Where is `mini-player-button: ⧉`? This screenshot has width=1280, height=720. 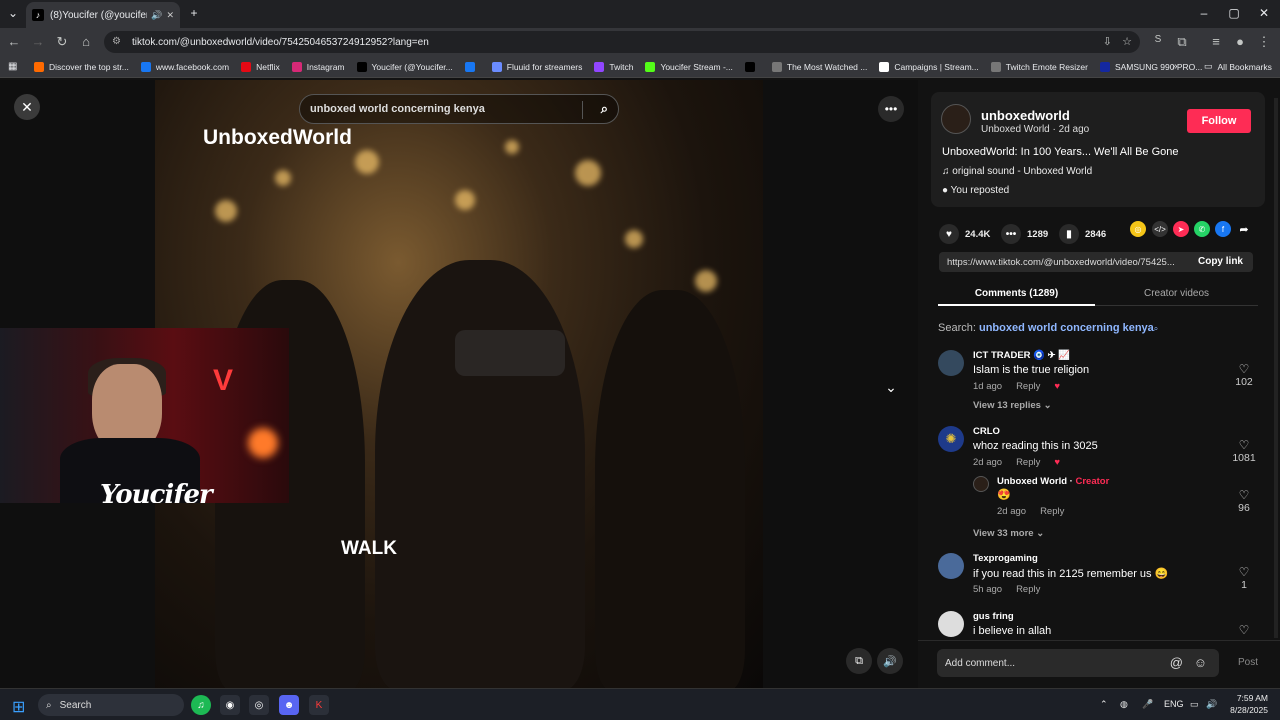
mini-player-button: ⧉ is located at coordinates (859, 661).